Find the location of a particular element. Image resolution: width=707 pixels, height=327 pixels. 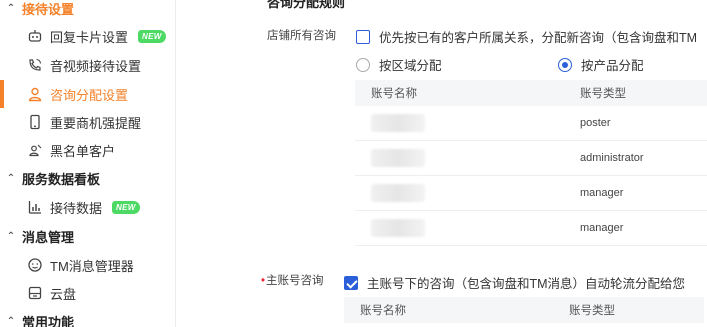

sidebar-item-consult-assign: 咨询分配设置 is located at coordinates (87, 94).